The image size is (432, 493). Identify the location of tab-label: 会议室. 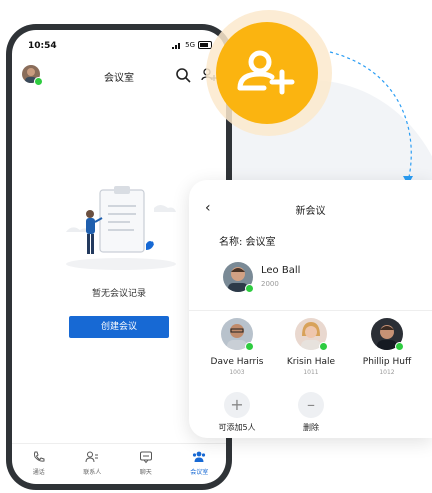
(199, 472).